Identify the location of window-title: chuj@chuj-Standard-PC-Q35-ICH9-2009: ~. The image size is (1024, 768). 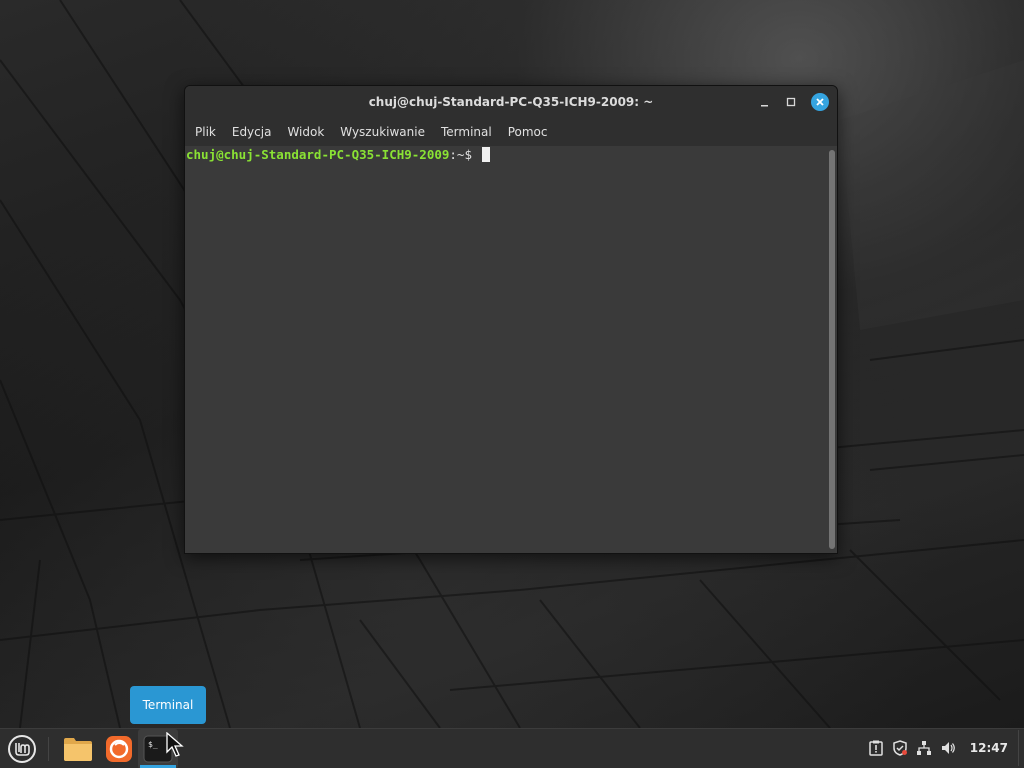
(511, 102).